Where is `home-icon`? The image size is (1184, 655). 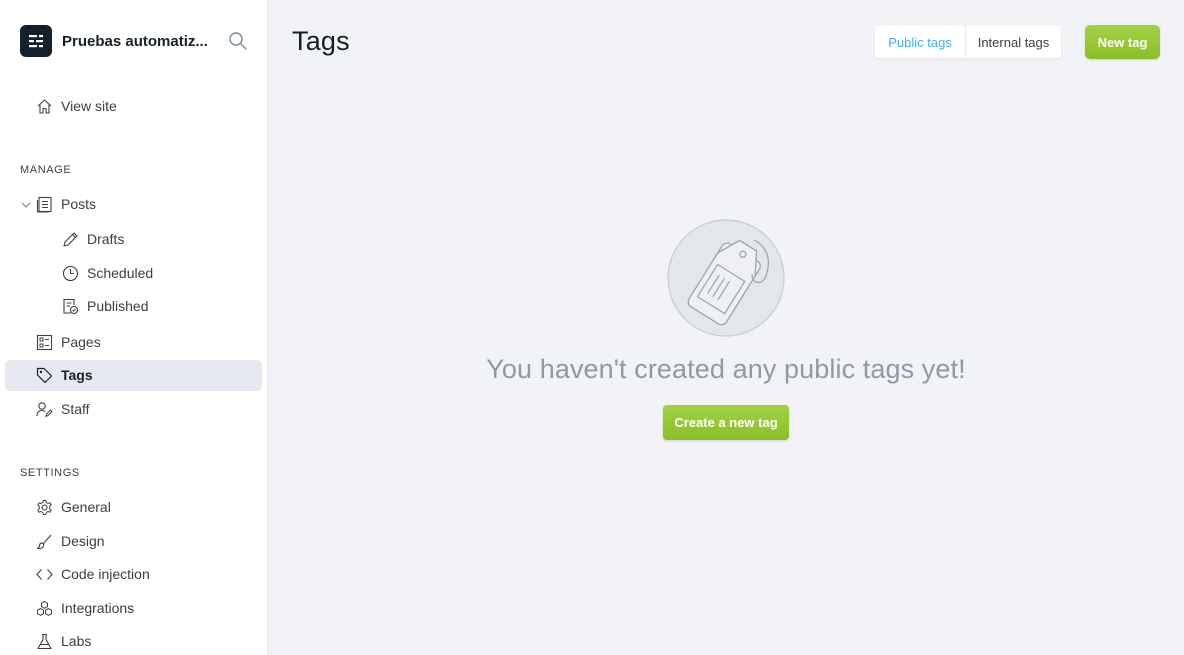 home-icon is located at coordinates (44, 106).